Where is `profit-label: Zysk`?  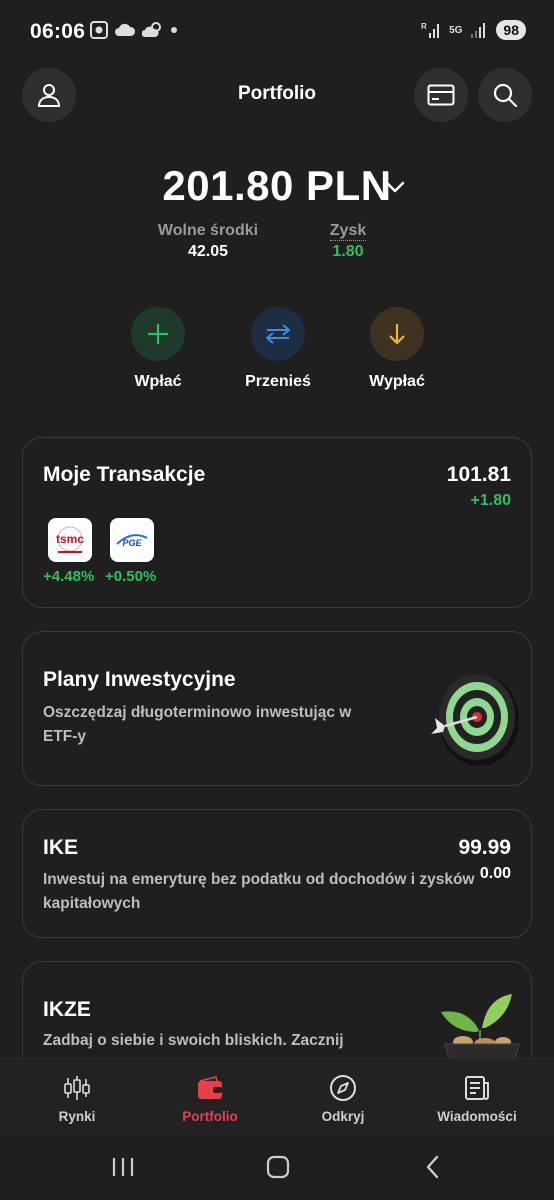 profit-label: Zysk is located at coordinates (348, 231).